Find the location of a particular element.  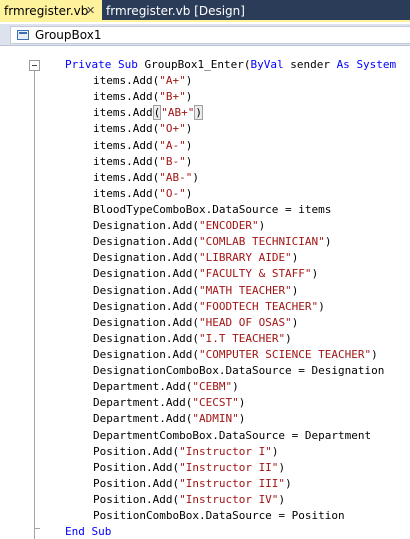

string-token: "B+" is located at coordinates (172, 97).